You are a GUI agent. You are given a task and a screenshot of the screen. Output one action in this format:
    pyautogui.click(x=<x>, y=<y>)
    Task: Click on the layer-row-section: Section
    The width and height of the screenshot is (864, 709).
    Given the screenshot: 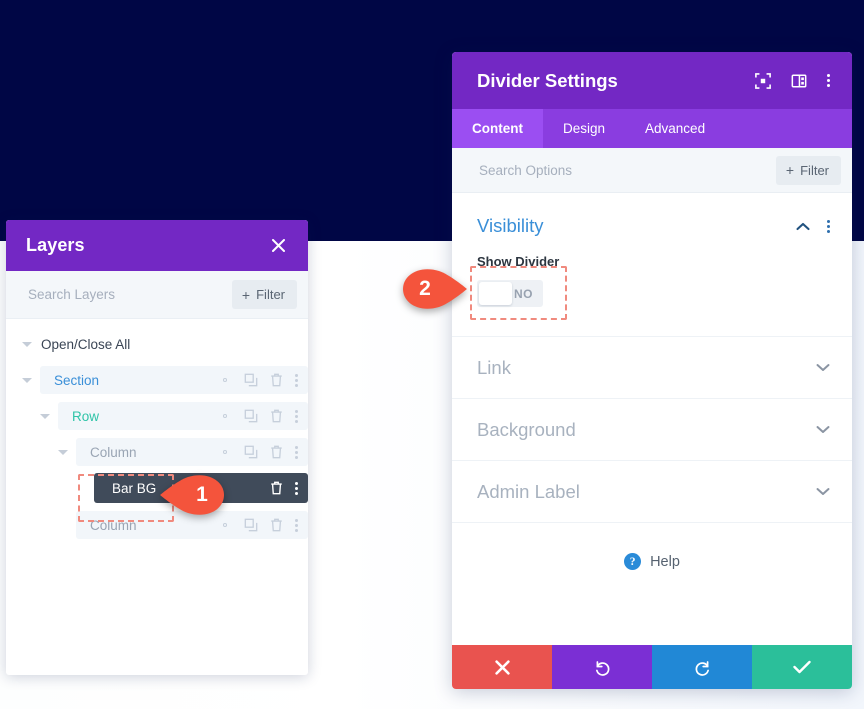 What is the action you would take?
    pyautogui.click(x=157, y=380)
    